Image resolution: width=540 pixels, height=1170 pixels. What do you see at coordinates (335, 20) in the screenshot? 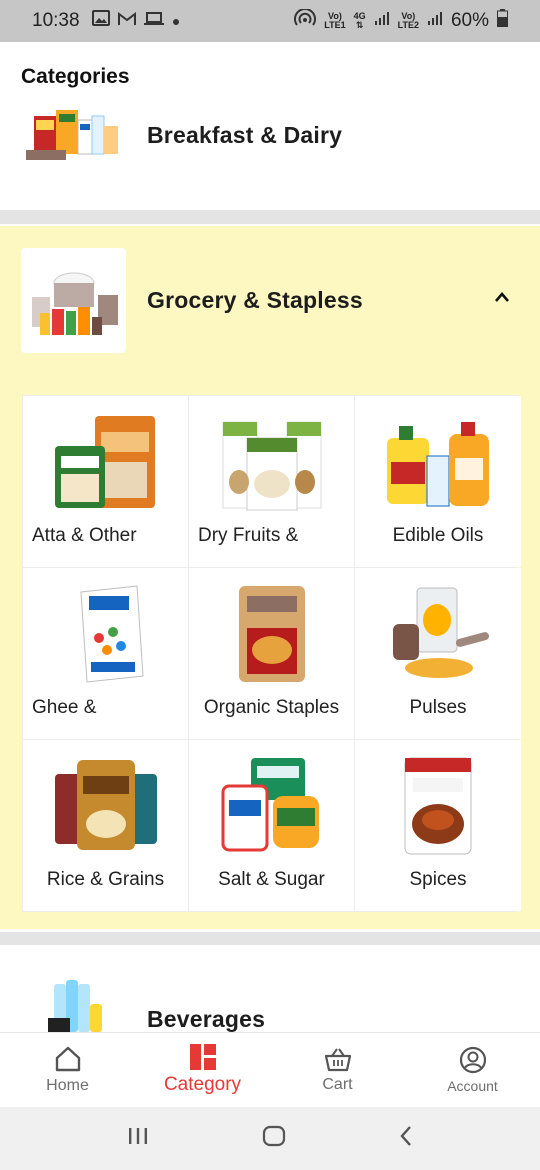
I see `lte1-indicator: Vo) LTE1` at bounding box center [335, 20].